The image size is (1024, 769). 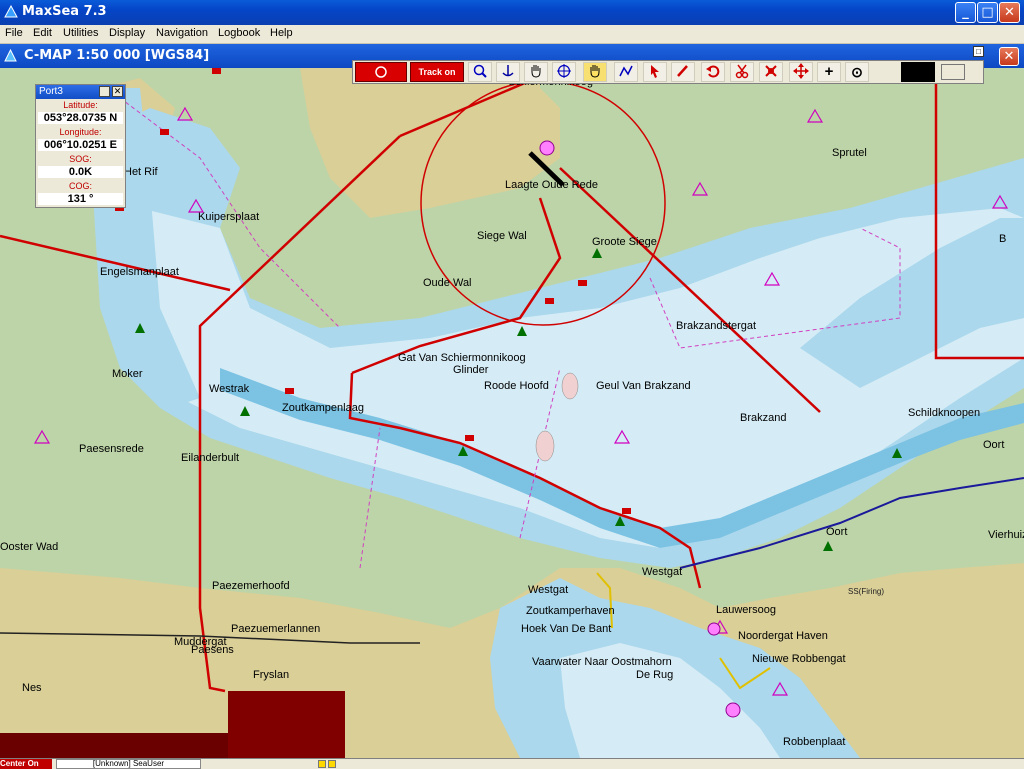 I want to click on window-layout-button, so click(x=953, y=72).